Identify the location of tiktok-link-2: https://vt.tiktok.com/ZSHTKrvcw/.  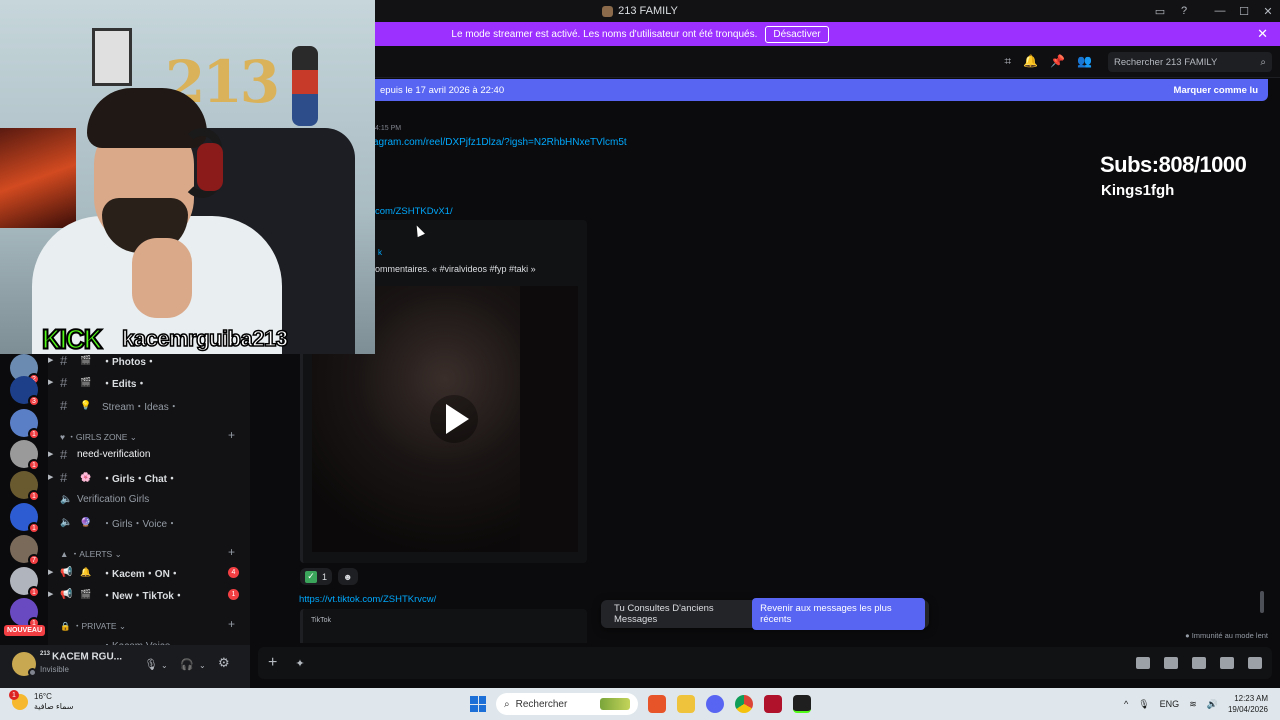
(367, 599).